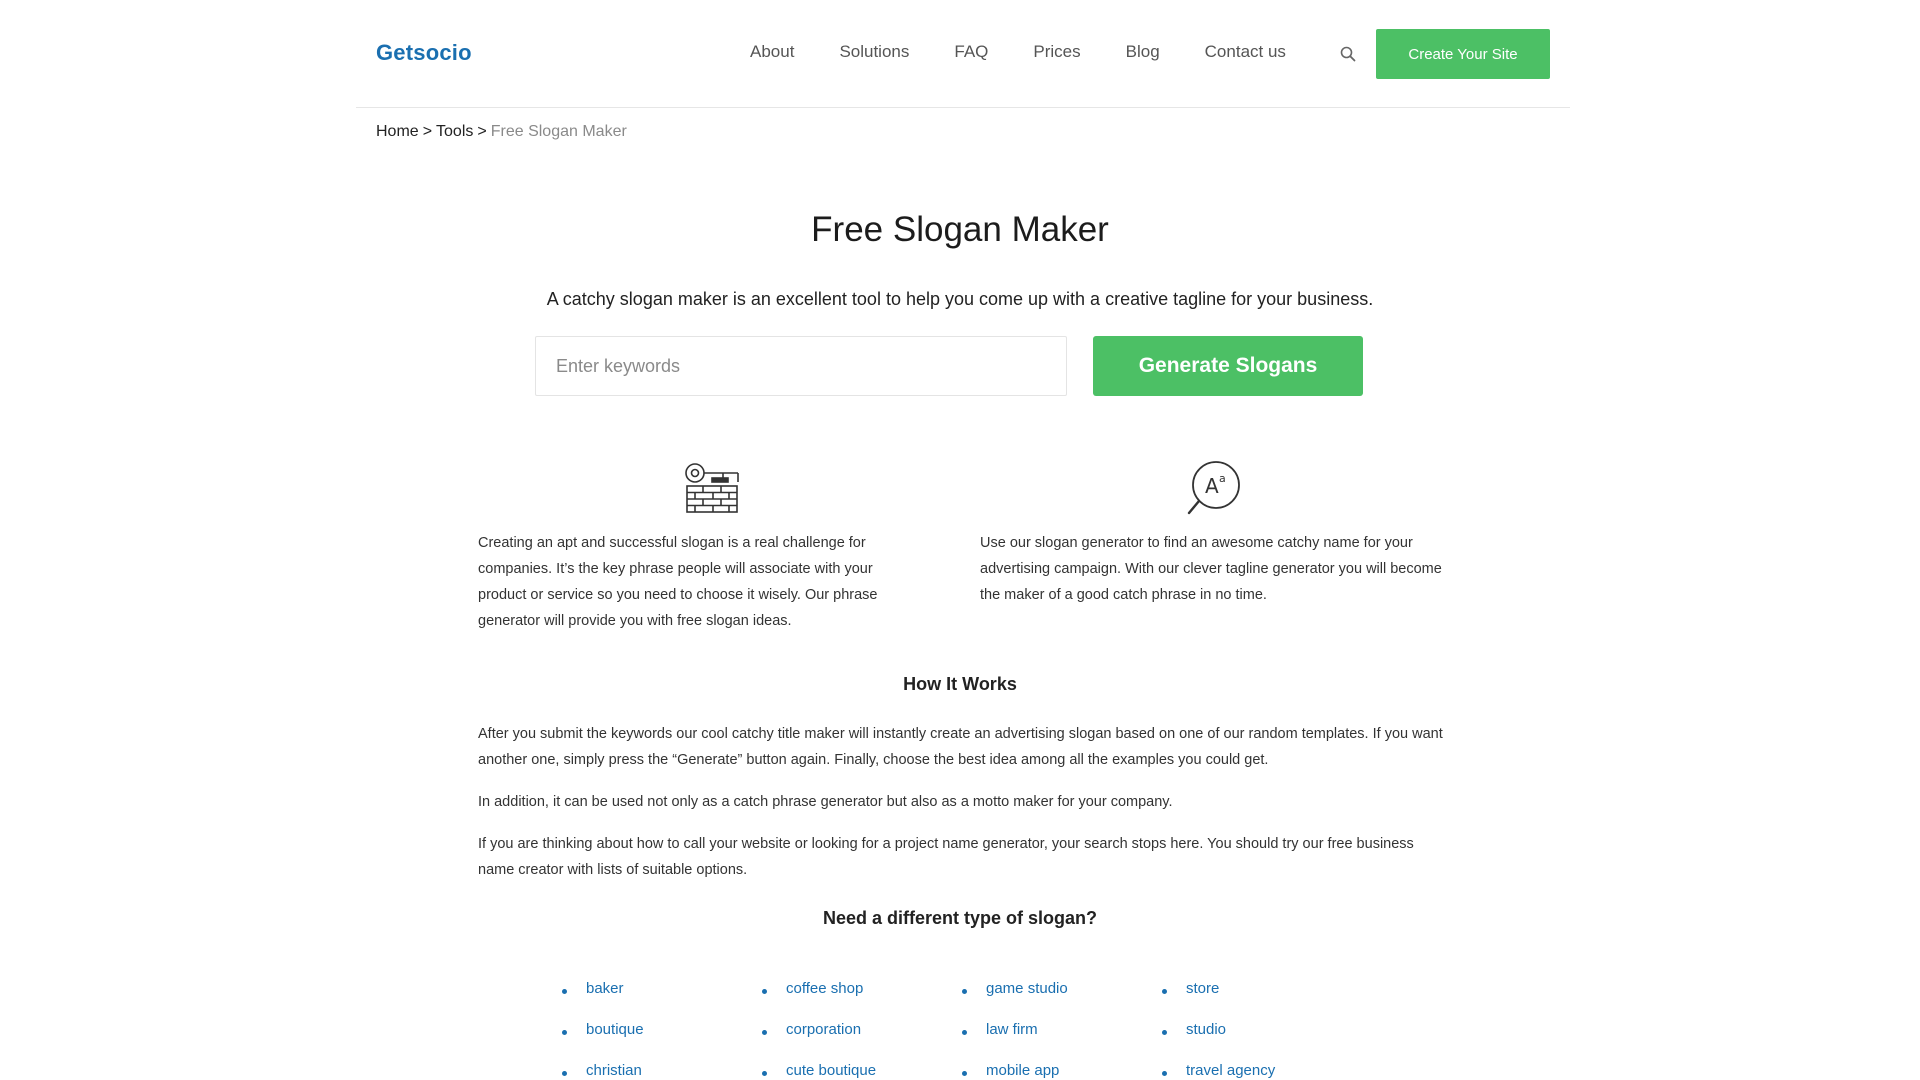 Image resolution: width=1920 pixels, height=1080 pixels. I want to click on slogan-types-column: game studio law firm mobile app, so click(1014, 1030).